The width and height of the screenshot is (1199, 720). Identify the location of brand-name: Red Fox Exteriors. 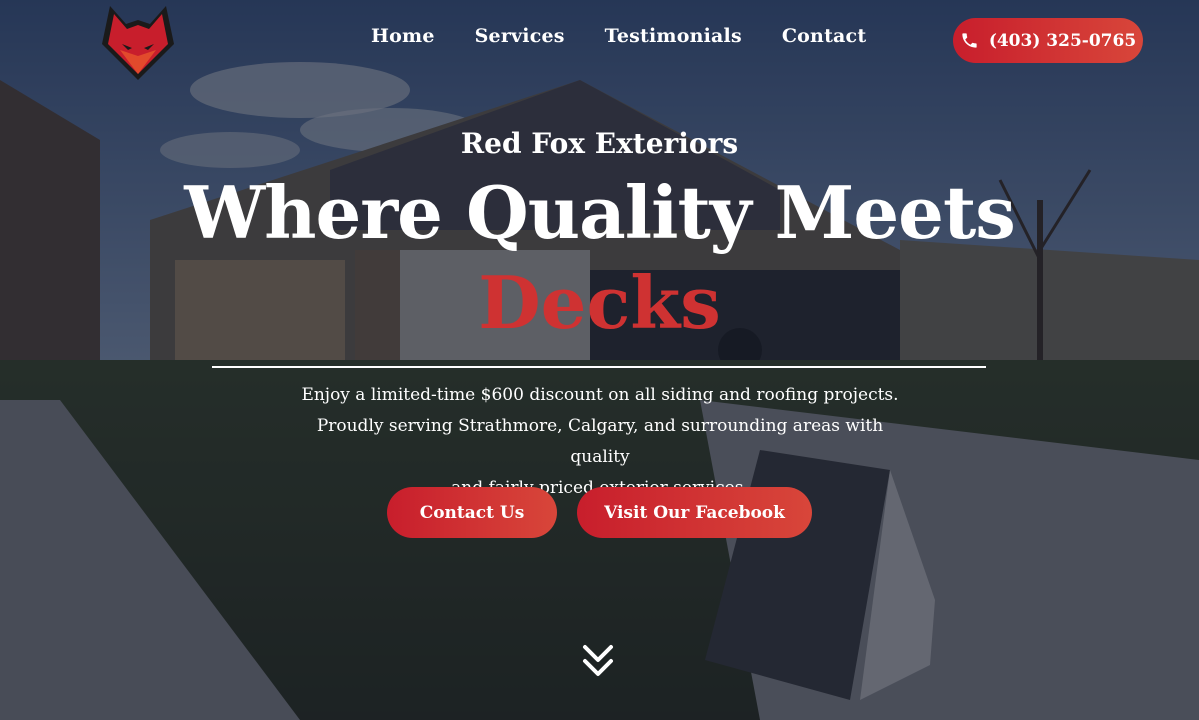
(599, 143).